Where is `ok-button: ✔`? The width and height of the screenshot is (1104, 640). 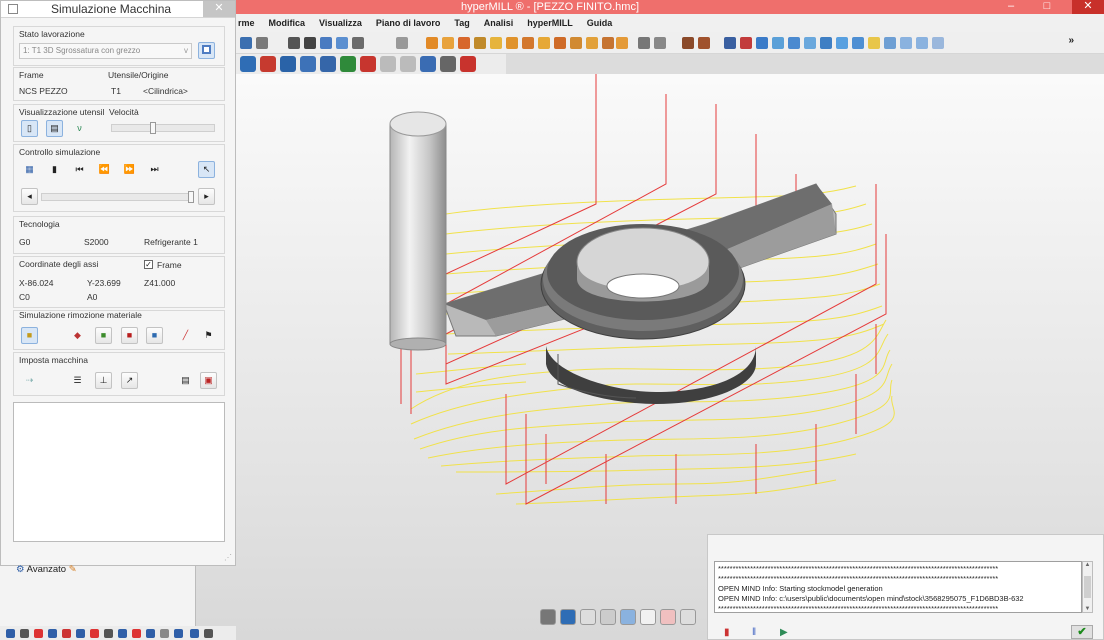 ok-button: ✔ is located at coordinates (1082, 632).